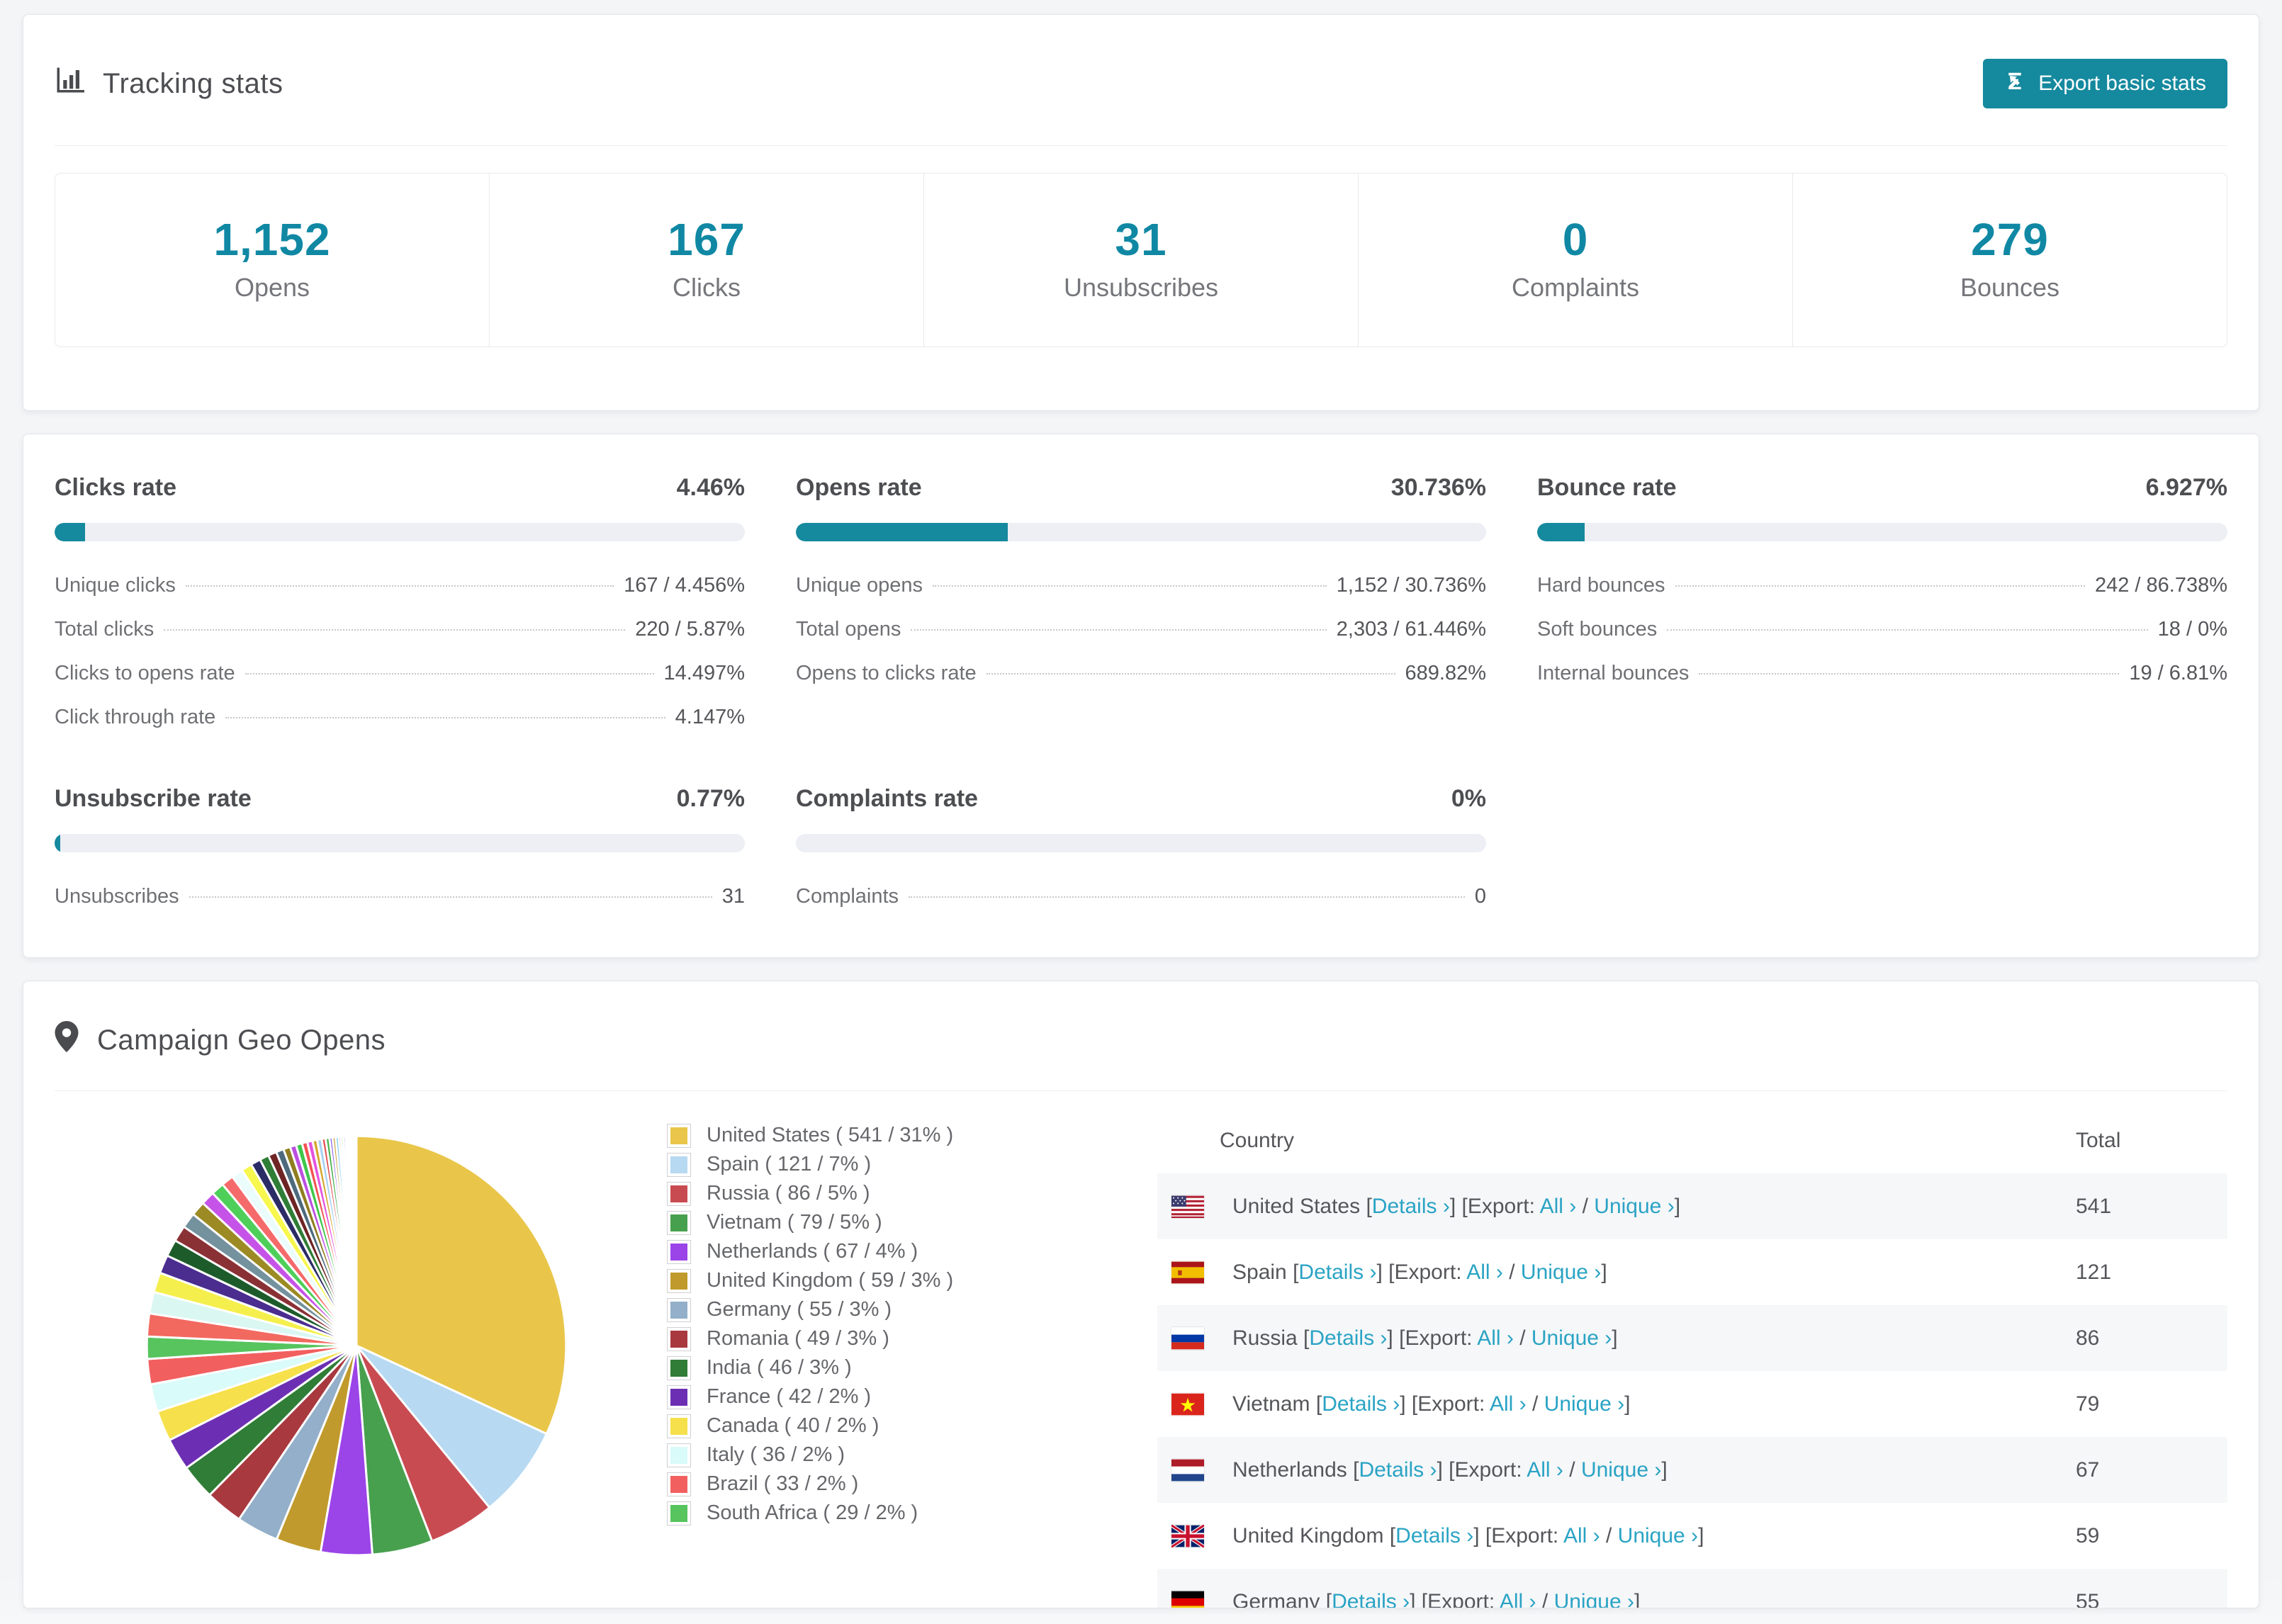 The image size is (2282, 1624). I want to click on rate-stat-row: Hard bounces 242 / 86.738%, so click(1882, 585).